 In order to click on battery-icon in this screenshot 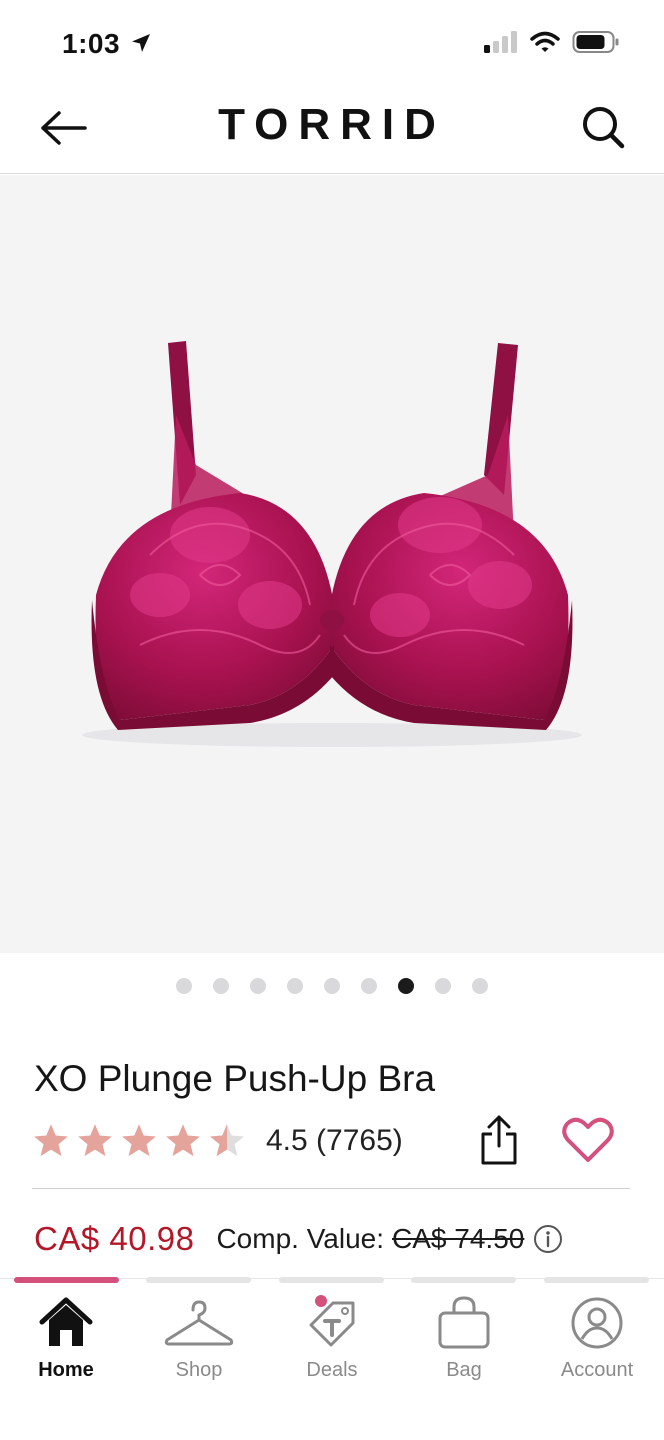, I will do `click(595, 42)`.